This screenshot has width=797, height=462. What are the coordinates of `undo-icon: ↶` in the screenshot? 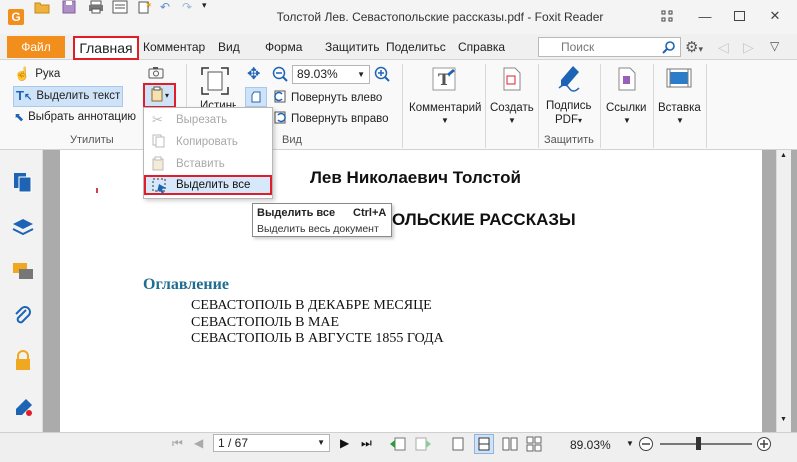 It's located at (165, 7).